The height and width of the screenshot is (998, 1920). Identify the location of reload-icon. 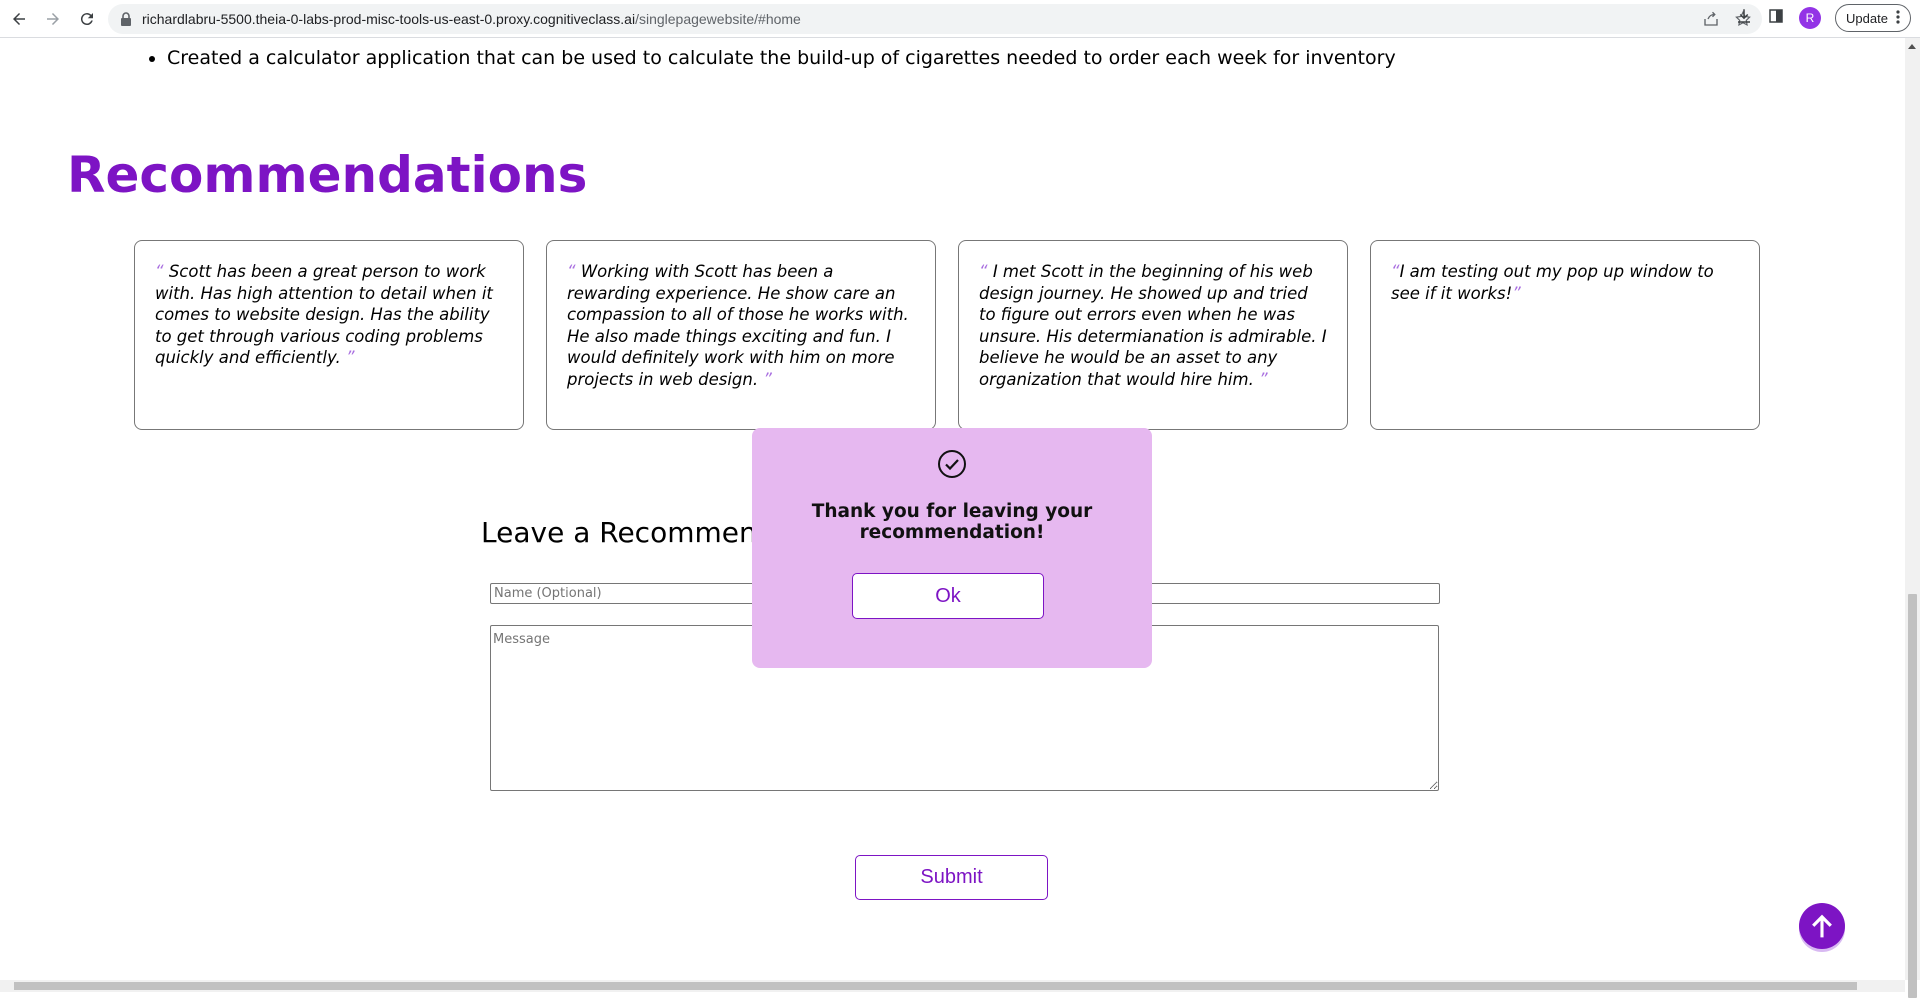
(87, 19).